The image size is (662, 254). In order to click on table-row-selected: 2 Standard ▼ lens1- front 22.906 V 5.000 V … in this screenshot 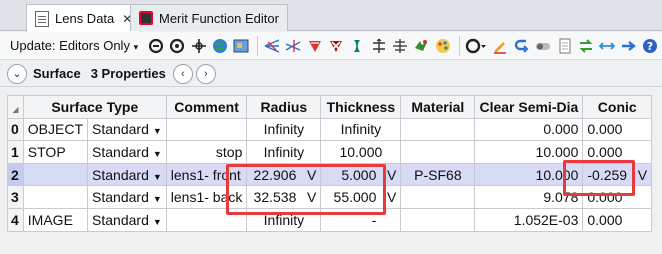, I will do `click(330, 174)`.